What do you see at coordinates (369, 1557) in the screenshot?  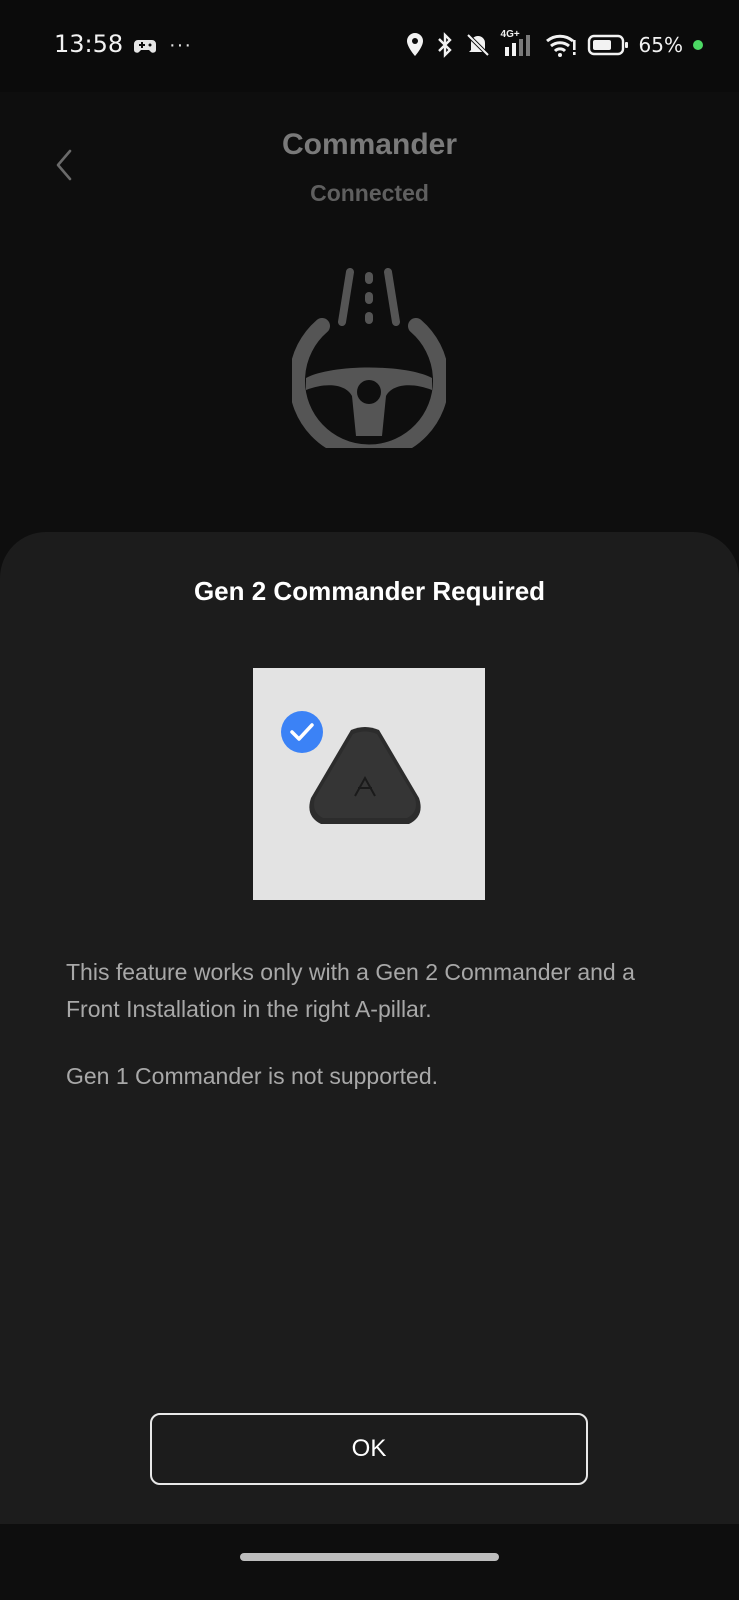 I see `home-indicator` at bounding box center [369, 1557].